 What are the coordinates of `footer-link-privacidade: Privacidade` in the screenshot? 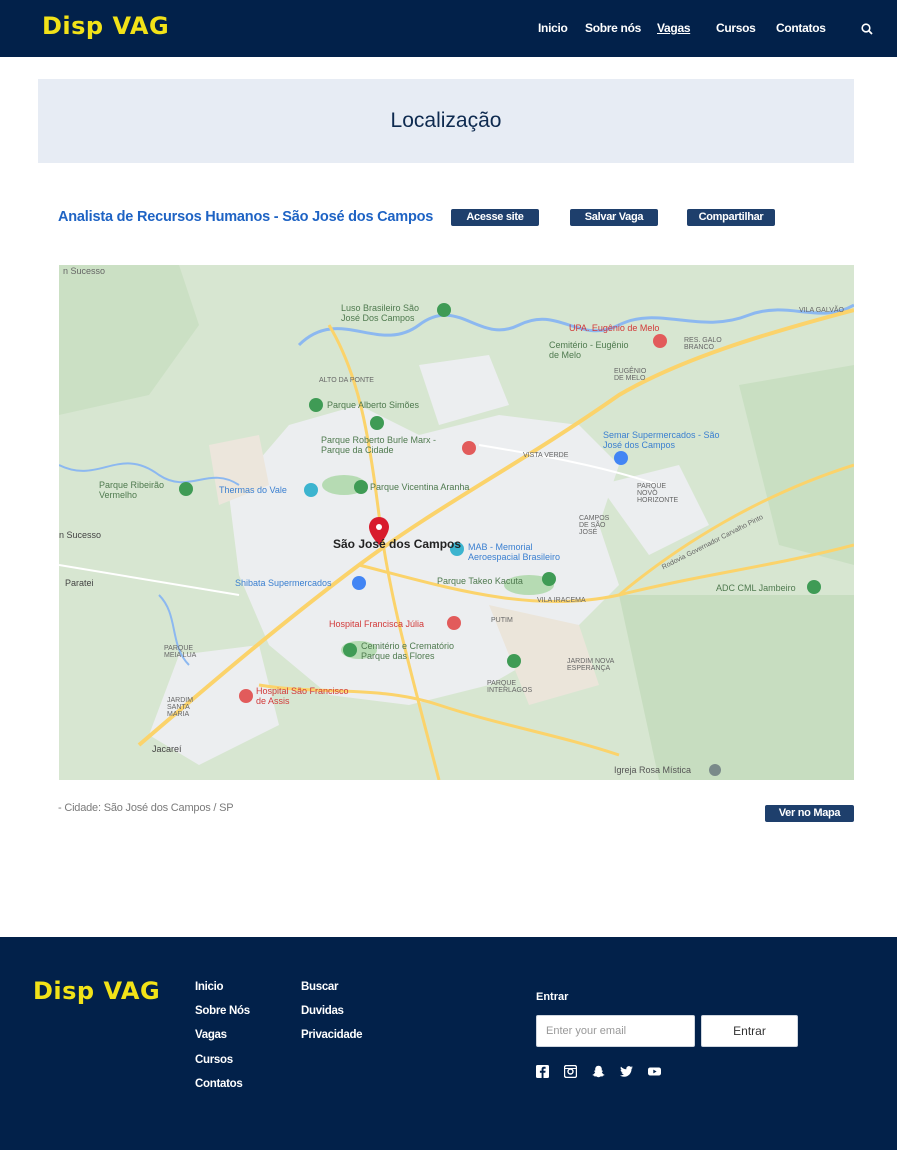 It's located at (332, 1035).